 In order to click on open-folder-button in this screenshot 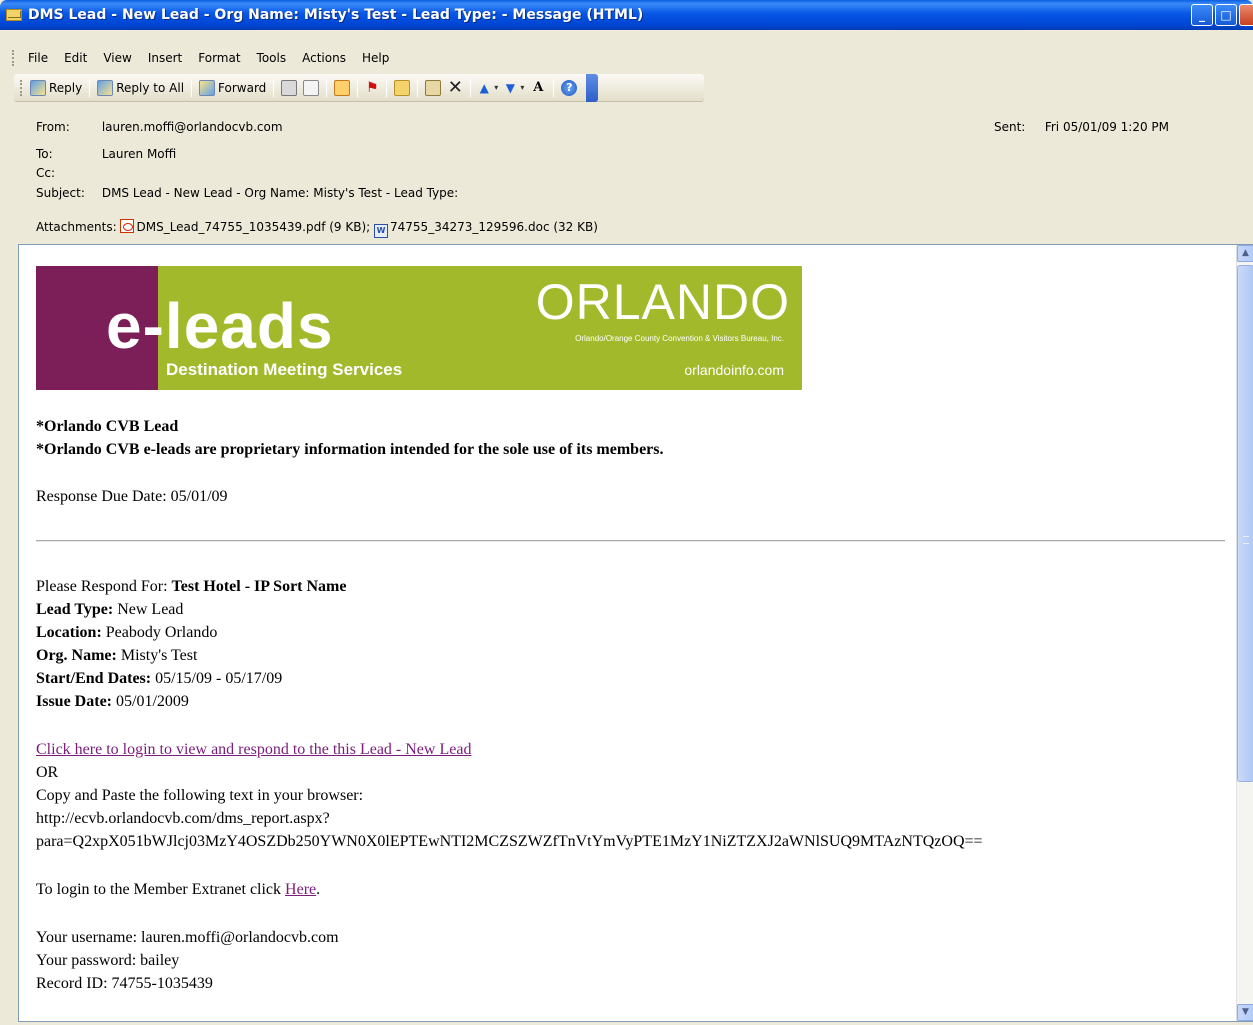, I will do `click(402, 88)`.